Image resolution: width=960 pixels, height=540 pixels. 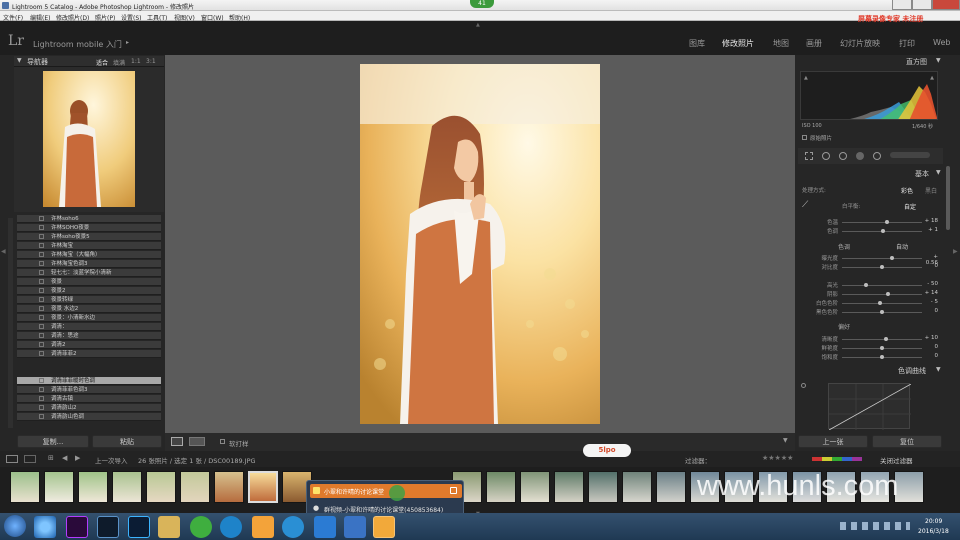 I want to click on slider-contrast: 对比度 0, so click(x=870, y=267).